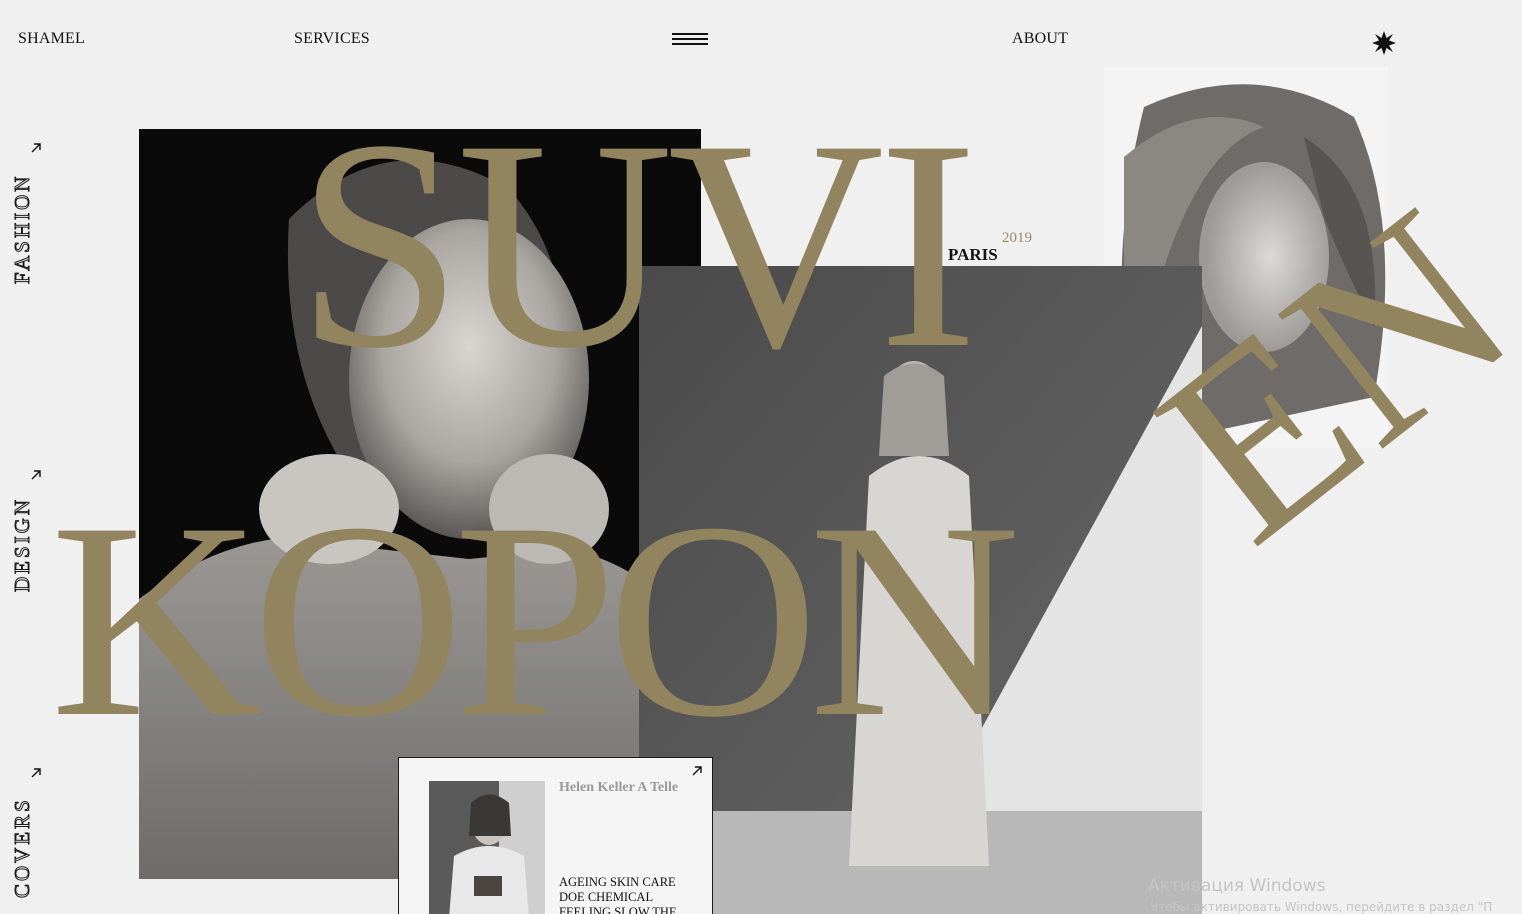 The height and width of the screenshot is (914, 1522). Describe the element at coordinates (618, 788) in the screenshot. I see `article-title: Helen Keller A Telle` at that location.